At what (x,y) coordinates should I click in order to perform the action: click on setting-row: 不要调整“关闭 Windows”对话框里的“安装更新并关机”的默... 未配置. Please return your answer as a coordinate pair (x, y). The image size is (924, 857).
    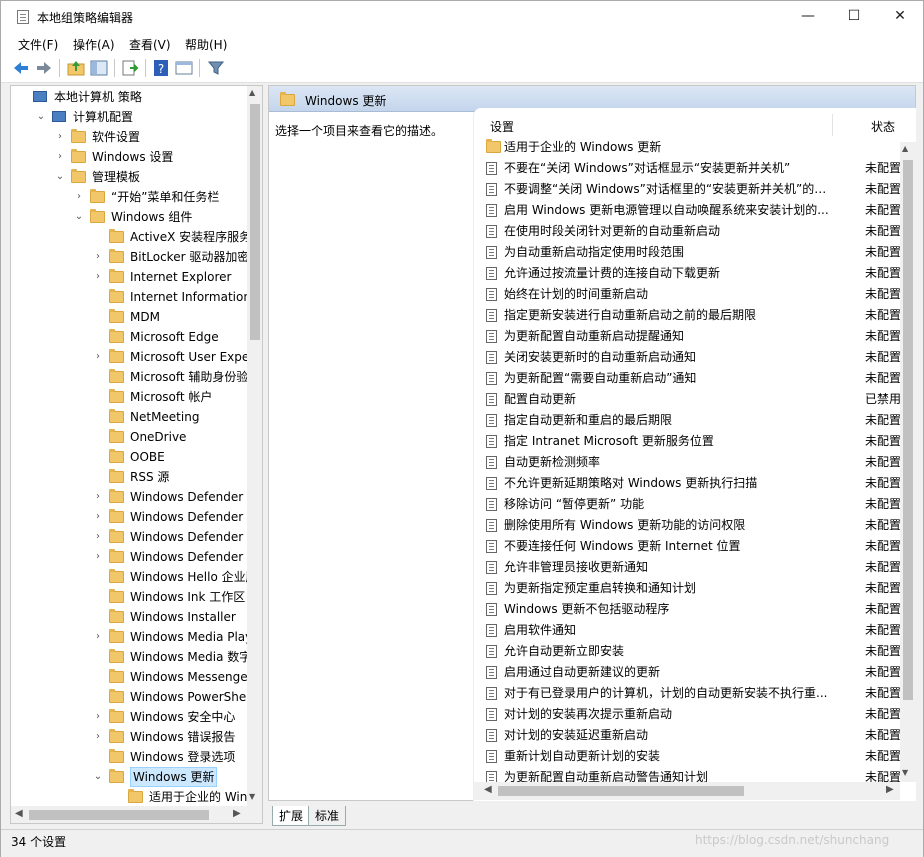
    Looking at the image, I should click on (695, 189).